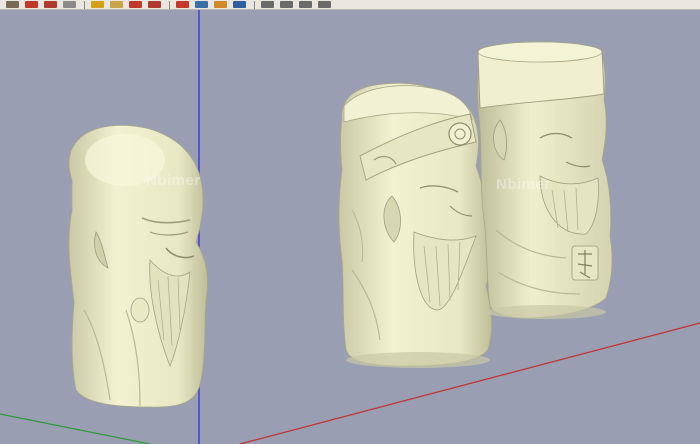 The height and width of the screenshot is (444, 700). What do you see at coordinates (135, 4) in the screenshot?
I see `rotate-icon` at bounding box center [135, 4].